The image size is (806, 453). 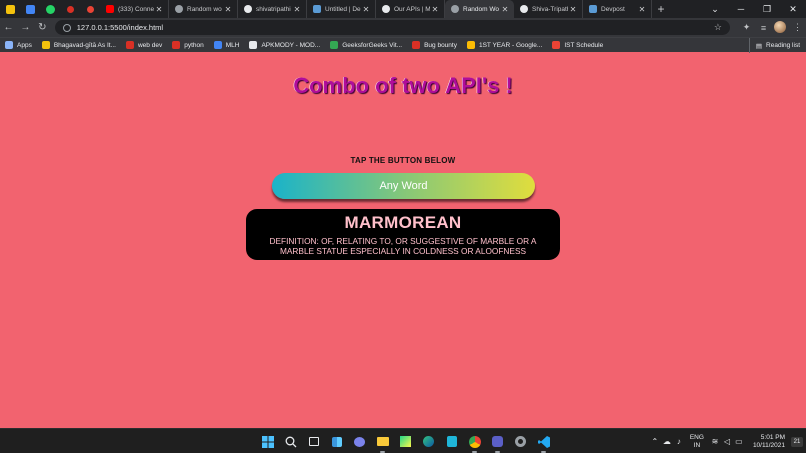 What do you see at coordinates (727, 441) in the screenshot?
I see `volume-icon: ◁` at bounding box center [727, 441].